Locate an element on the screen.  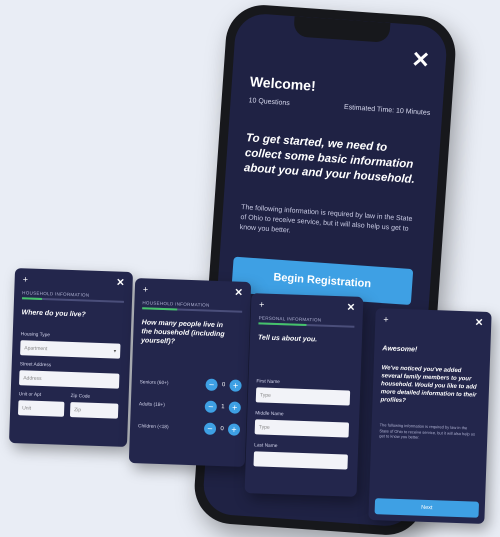
first-name-label: First Name is located at coordinates (268, 382).